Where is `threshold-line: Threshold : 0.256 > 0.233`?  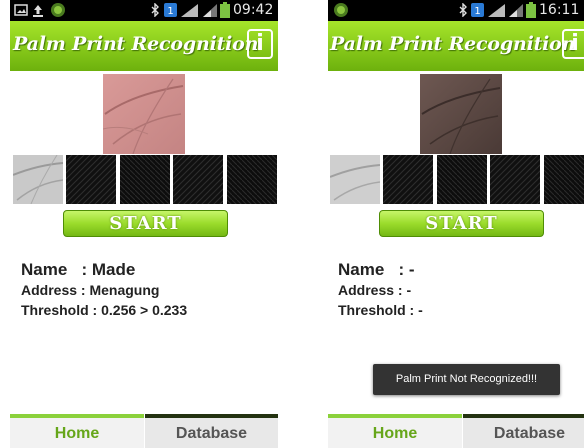
threshold-line: Threshold : 0.256 > 0.233 is located at coordinates (104, 310).